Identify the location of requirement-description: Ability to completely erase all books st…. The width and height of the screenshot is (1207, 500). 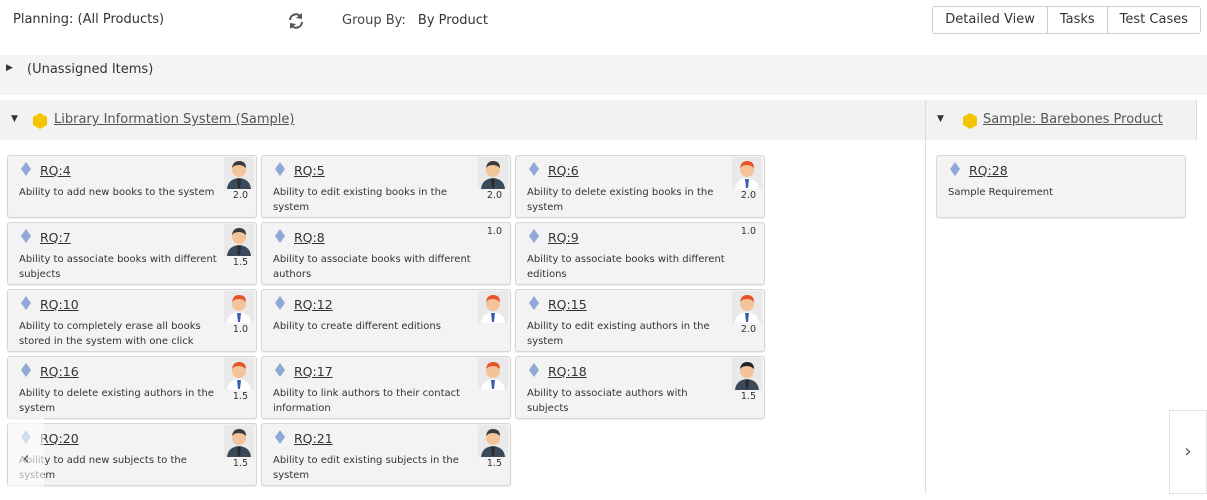
(110, 334).